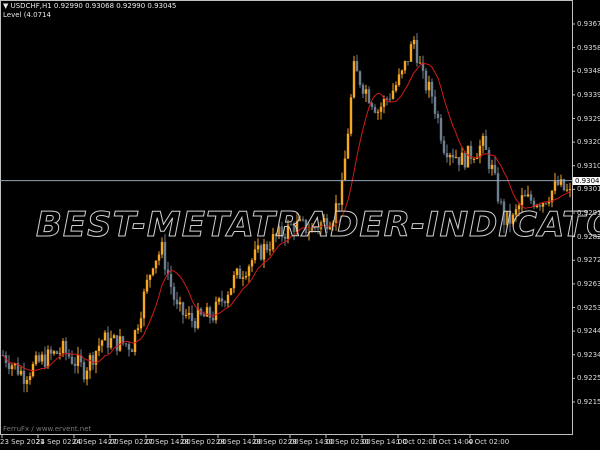 The width and height of the screenshot is (600, 450). I want to click on x-axis-label: 4 Oct 02:00, so click(489, 442).